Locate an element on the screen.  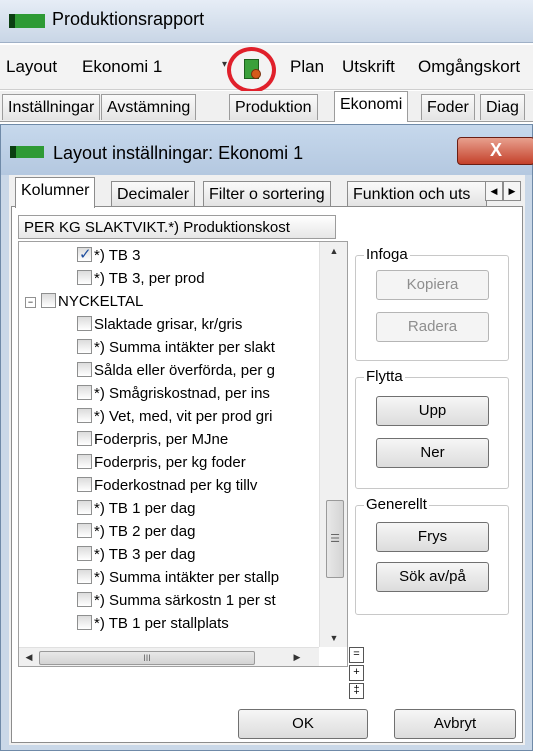
frys-button: Frys is located at coordinates (432, 537).